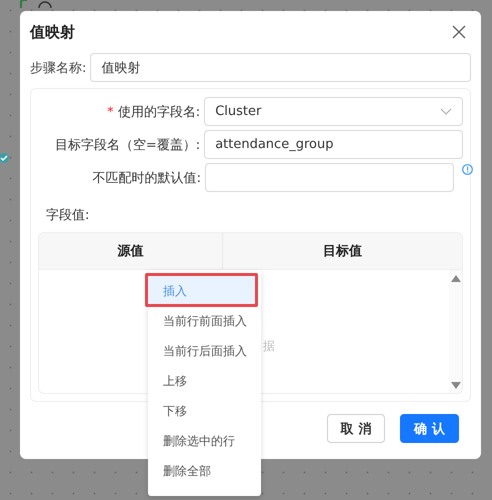 Image resolution: width=492 pixels, height=500 pixels. Describe the element at coordinates (204, 351) in the screenshot. I see `menu-item: 当前行后面插入` at that location.